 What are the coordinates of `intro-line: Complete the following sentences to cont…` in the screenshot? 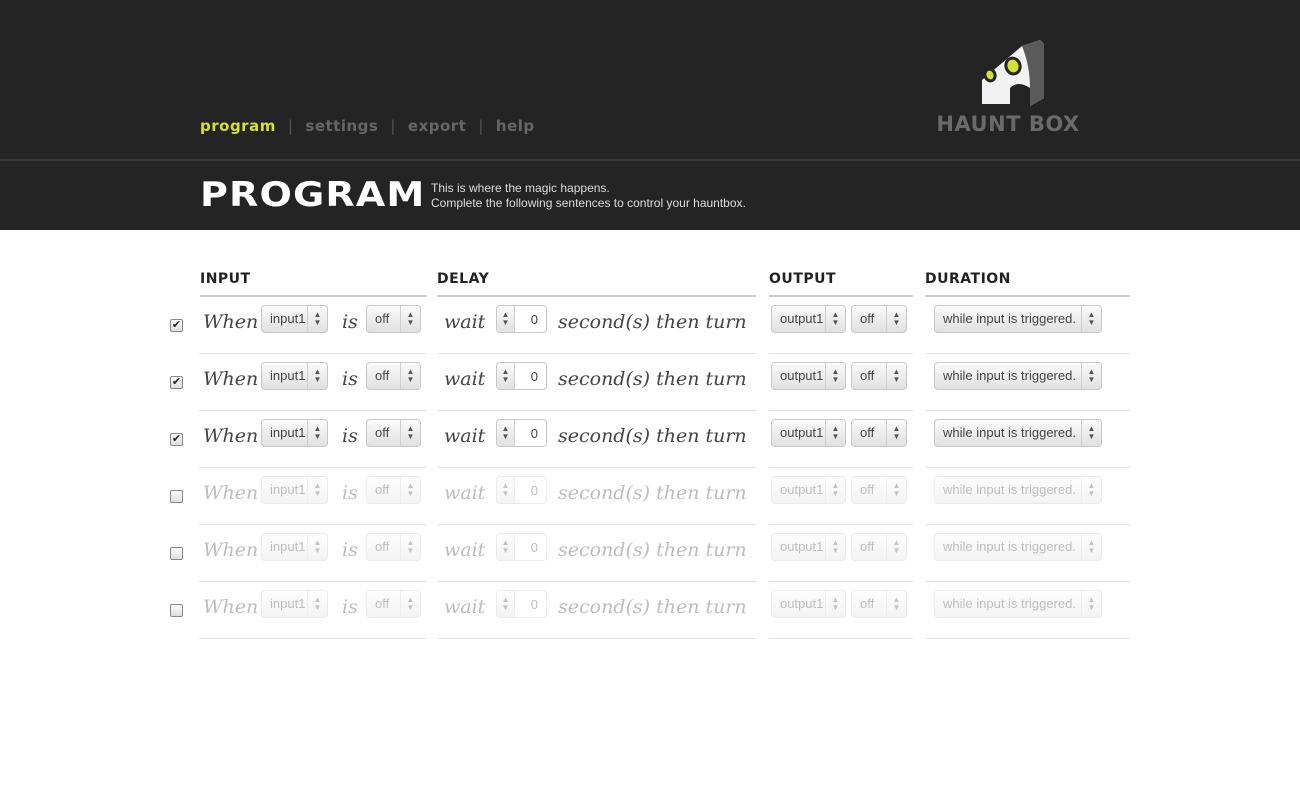 It's located at (588, 203).